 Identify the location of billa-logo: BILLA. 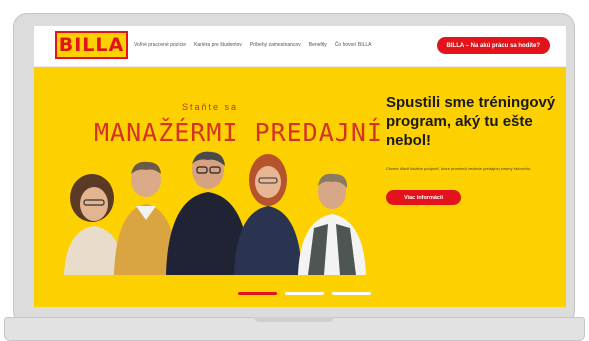
(91, 45).